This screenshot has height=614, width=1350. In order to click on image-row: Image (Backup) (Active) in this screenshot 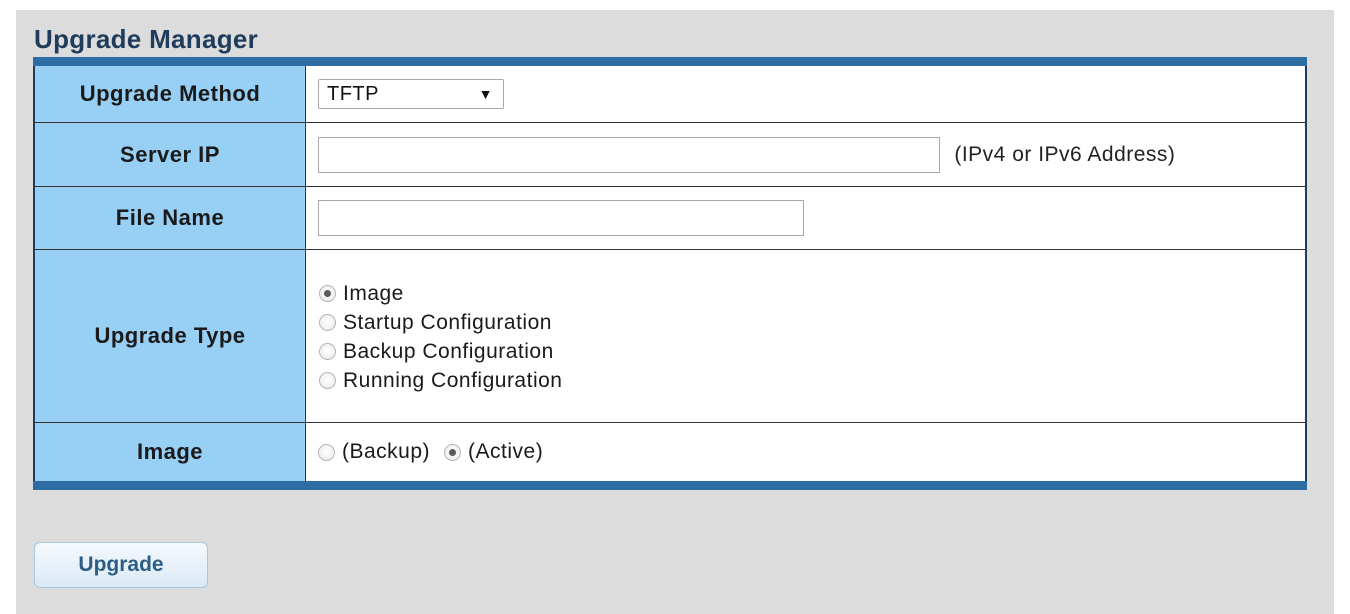, I will do `click(670, 454)`.